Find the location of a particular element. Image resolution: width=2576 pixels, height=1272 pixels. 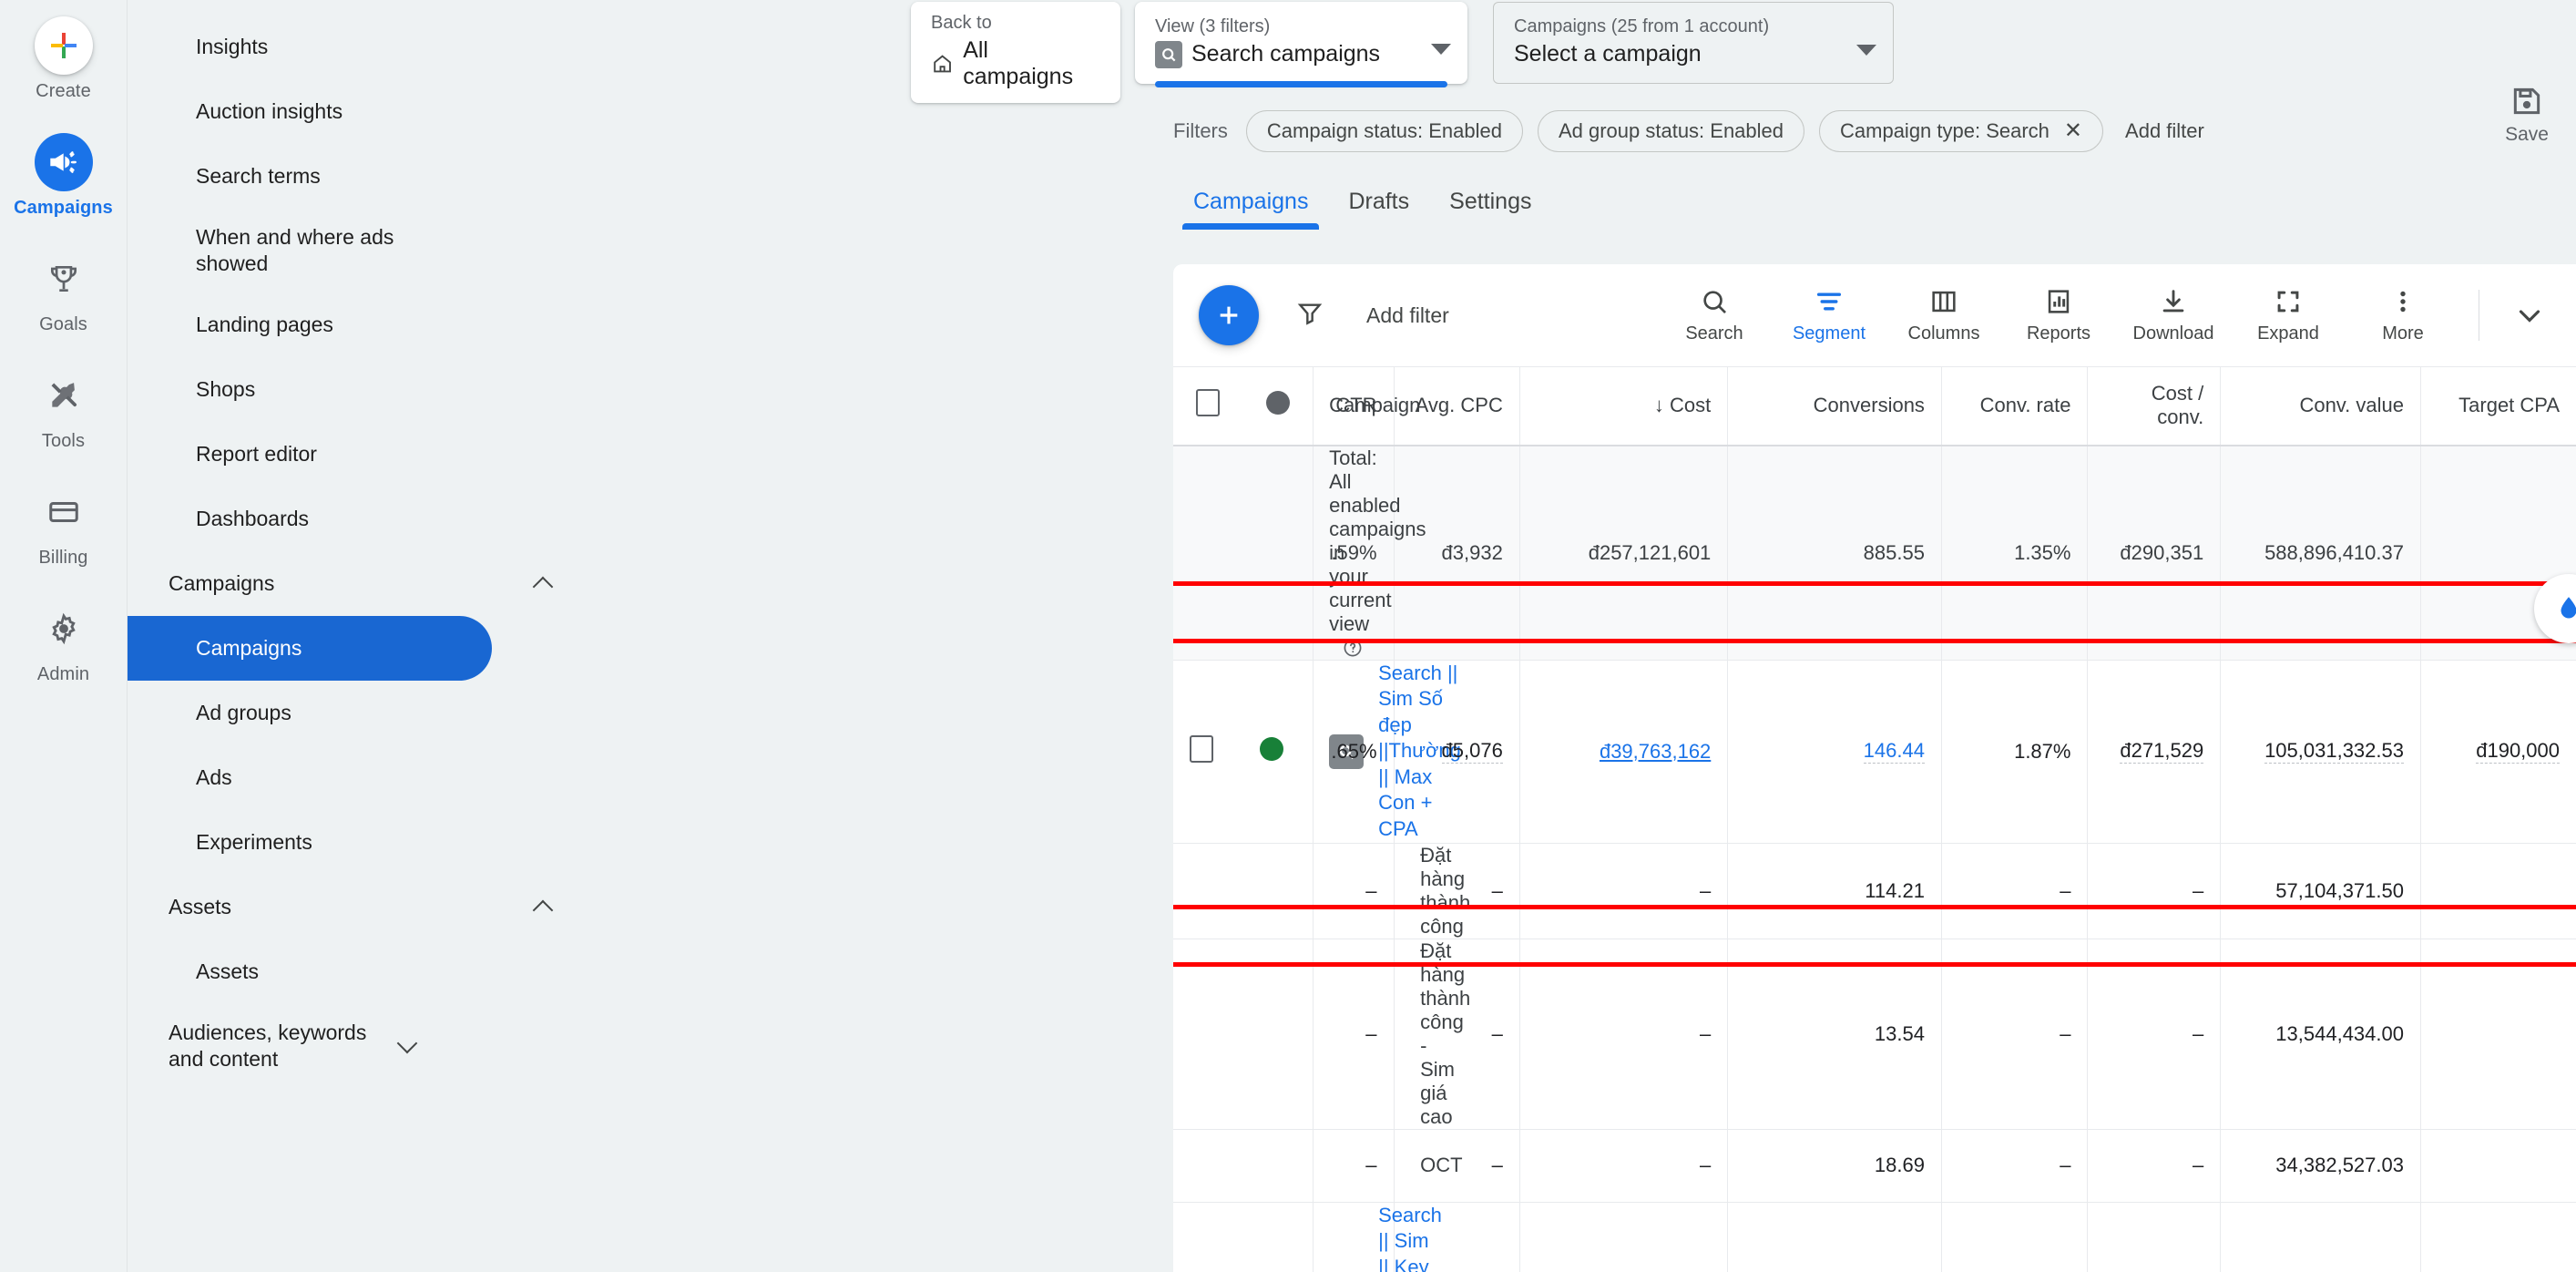

sidebar-item-search-terms: Search terms is located at coordinates (356, 176).